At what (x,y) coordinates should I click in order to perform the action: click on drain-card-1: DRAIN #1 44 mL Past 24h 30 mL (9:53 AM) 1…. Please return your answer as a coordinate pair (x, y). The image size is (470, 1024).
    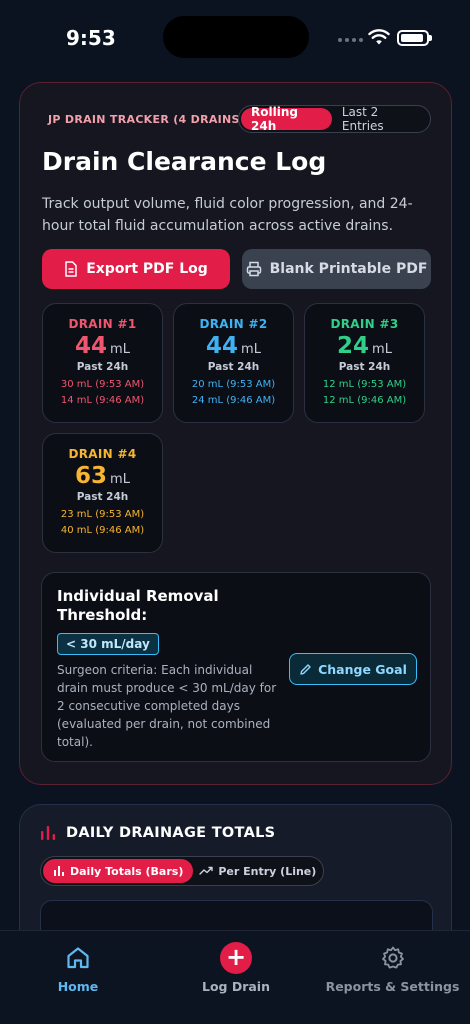
    Looking at the image, I should click on (102, 363).